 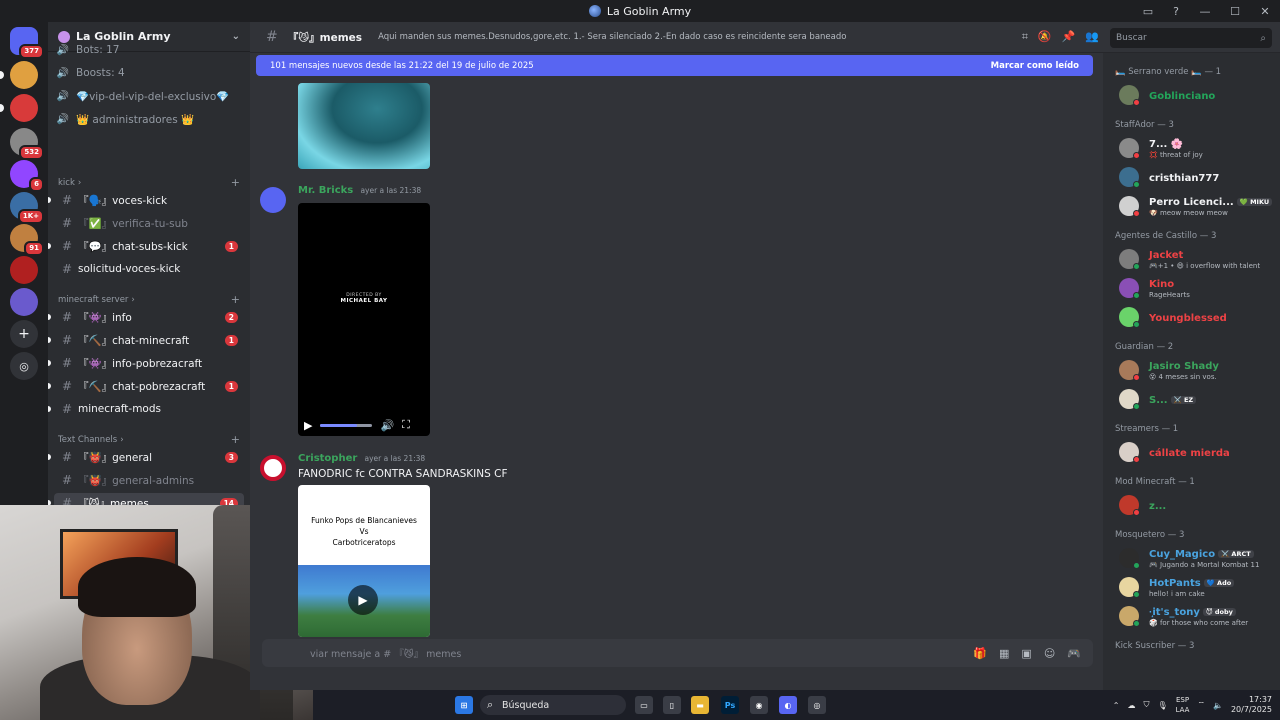 What do you see at coordinates (1201, 705) in the screenshot?
I see `wifi-icon: ⌔` at bounding box center [1201, 705].